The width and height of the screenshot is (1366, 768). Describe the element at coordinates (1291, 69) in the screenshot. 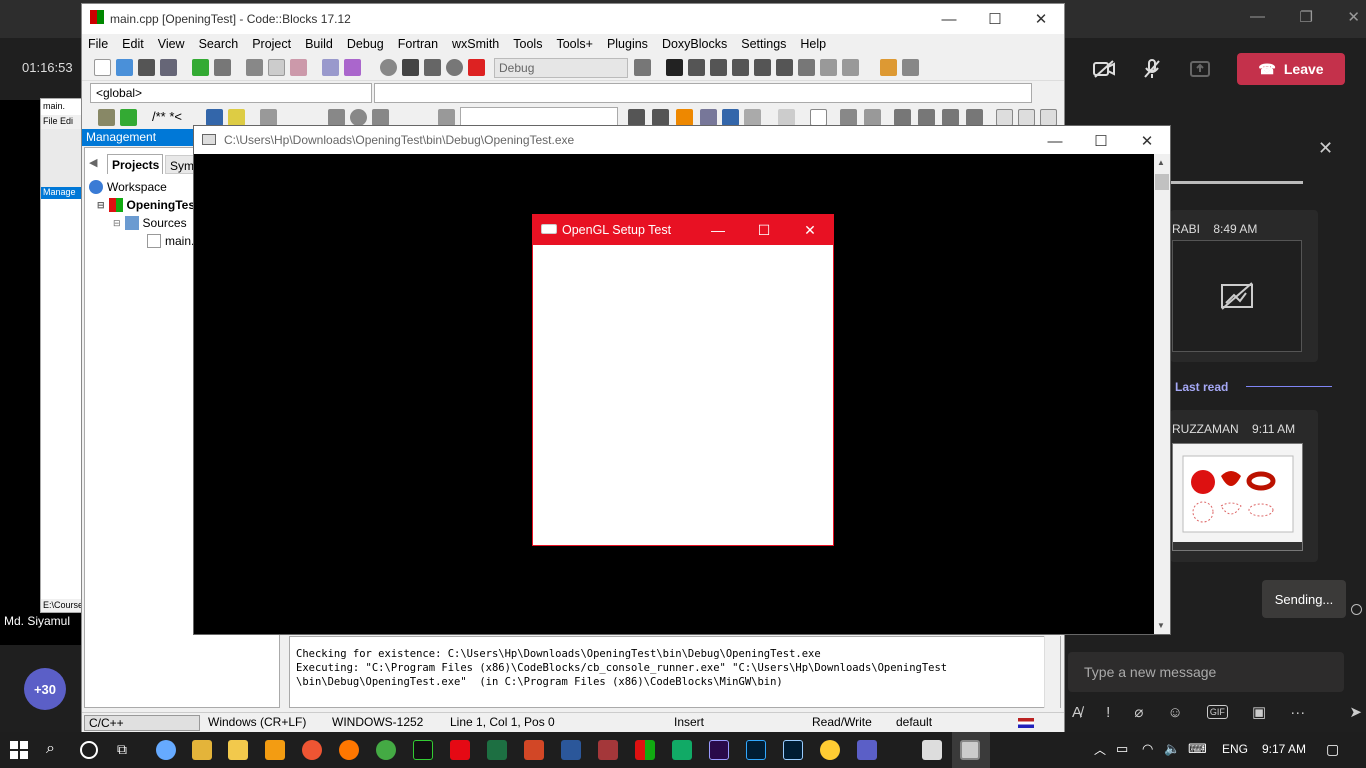

I see `leave-button: ☎ Leave` at that location.